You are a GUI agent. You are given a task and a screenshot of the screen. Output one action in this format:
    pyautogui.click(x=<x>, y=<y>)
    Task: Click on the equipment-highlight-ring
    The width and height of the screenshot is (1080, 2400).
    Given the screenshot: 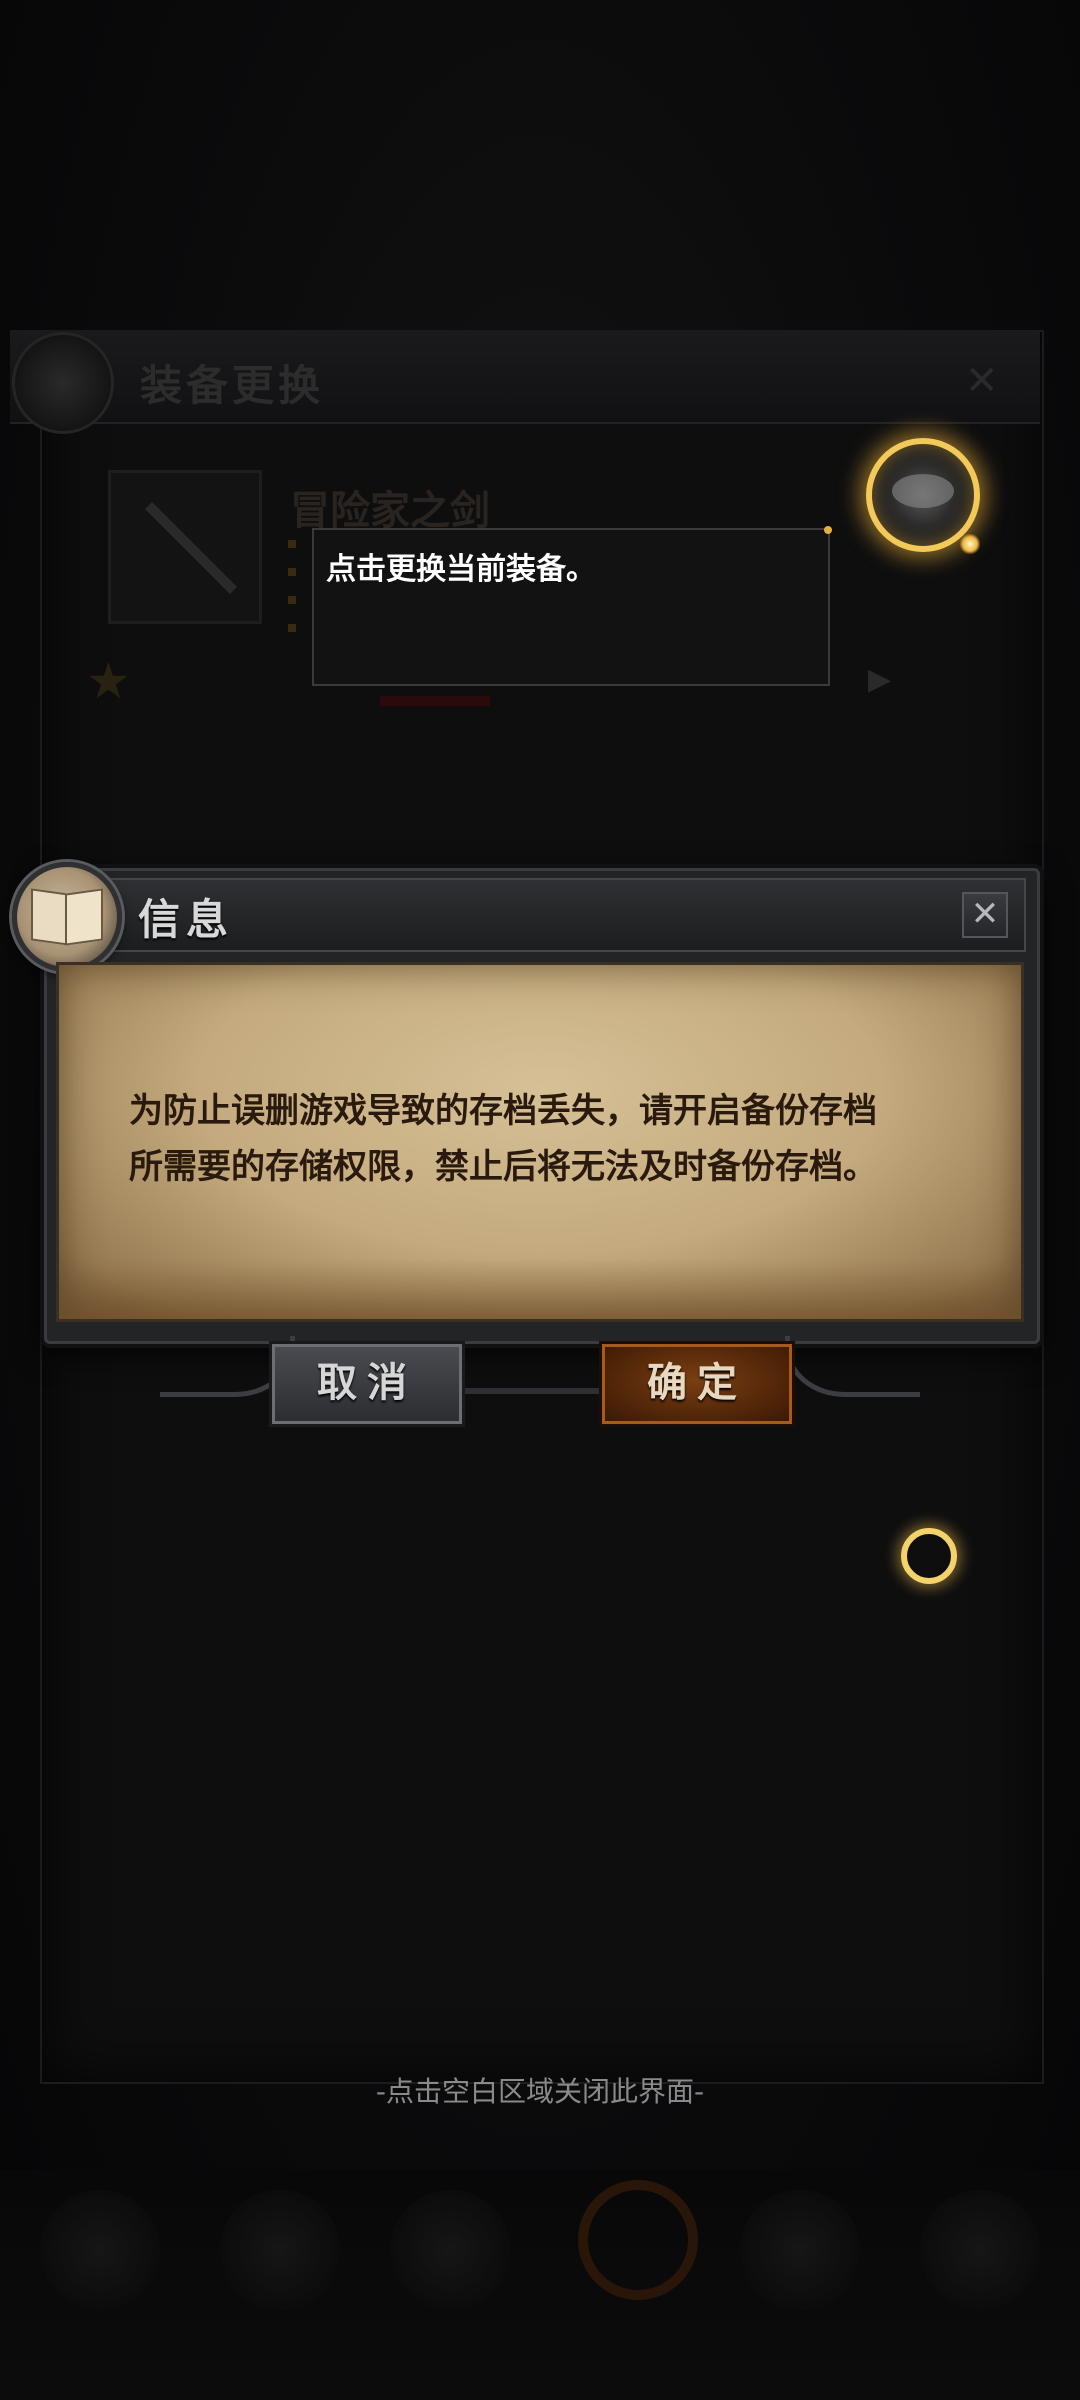 What is the action you would take?
    pyautogui.click(x=923, y=496)
    